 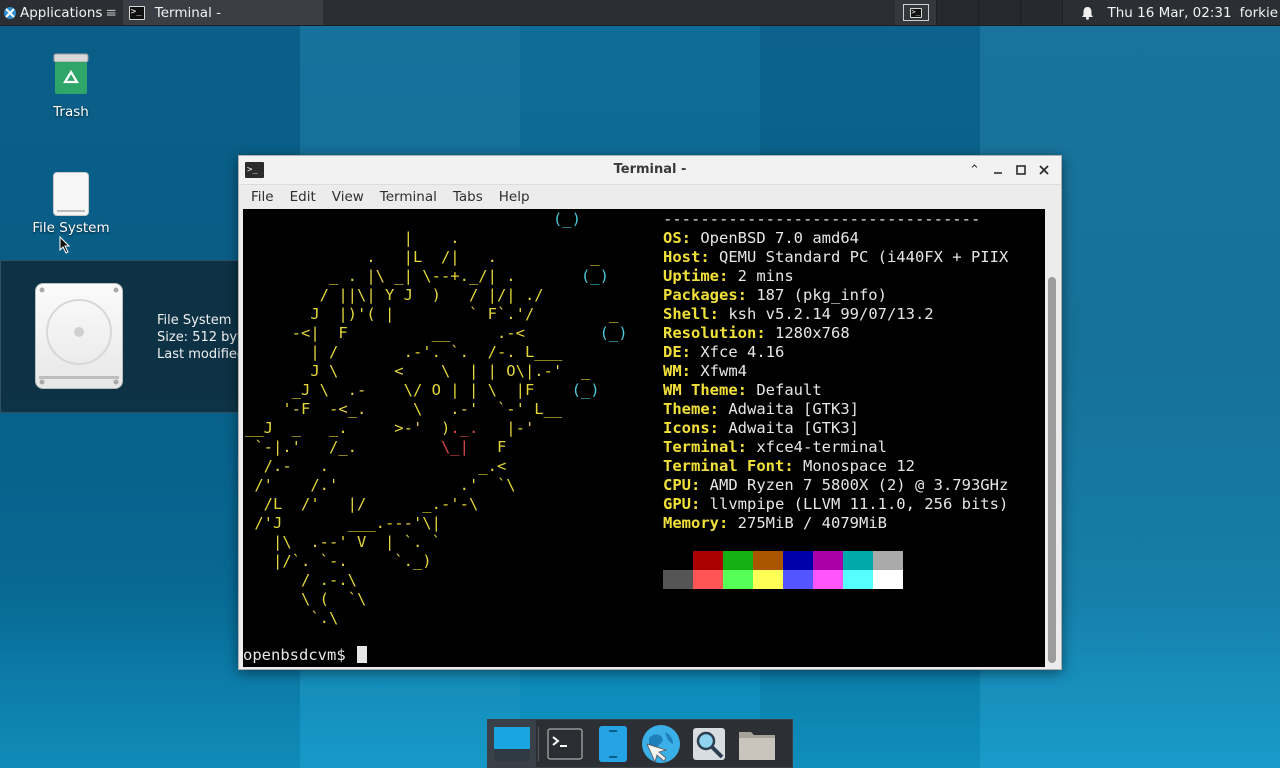 I want to click on window-titlebar: >_ Terminal - ⌃, so click(x=650, y=170).